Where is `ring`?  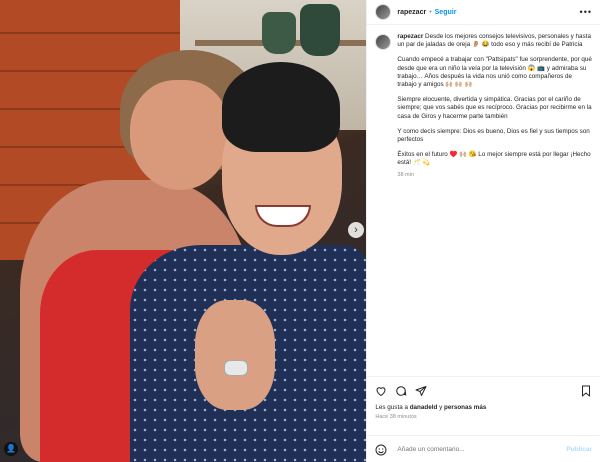 ring is located at coordinates (236, 368).